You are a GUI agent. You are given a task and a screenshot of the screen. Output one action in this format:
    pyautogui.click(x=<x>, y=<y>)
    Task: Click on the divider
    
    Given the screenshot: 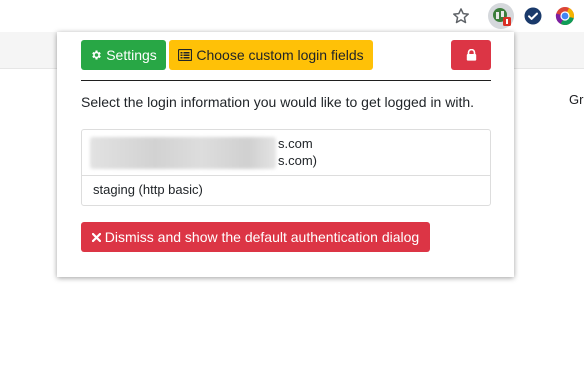 What is the action you would take?
    pyautogui.click(x=286, y=80)
    